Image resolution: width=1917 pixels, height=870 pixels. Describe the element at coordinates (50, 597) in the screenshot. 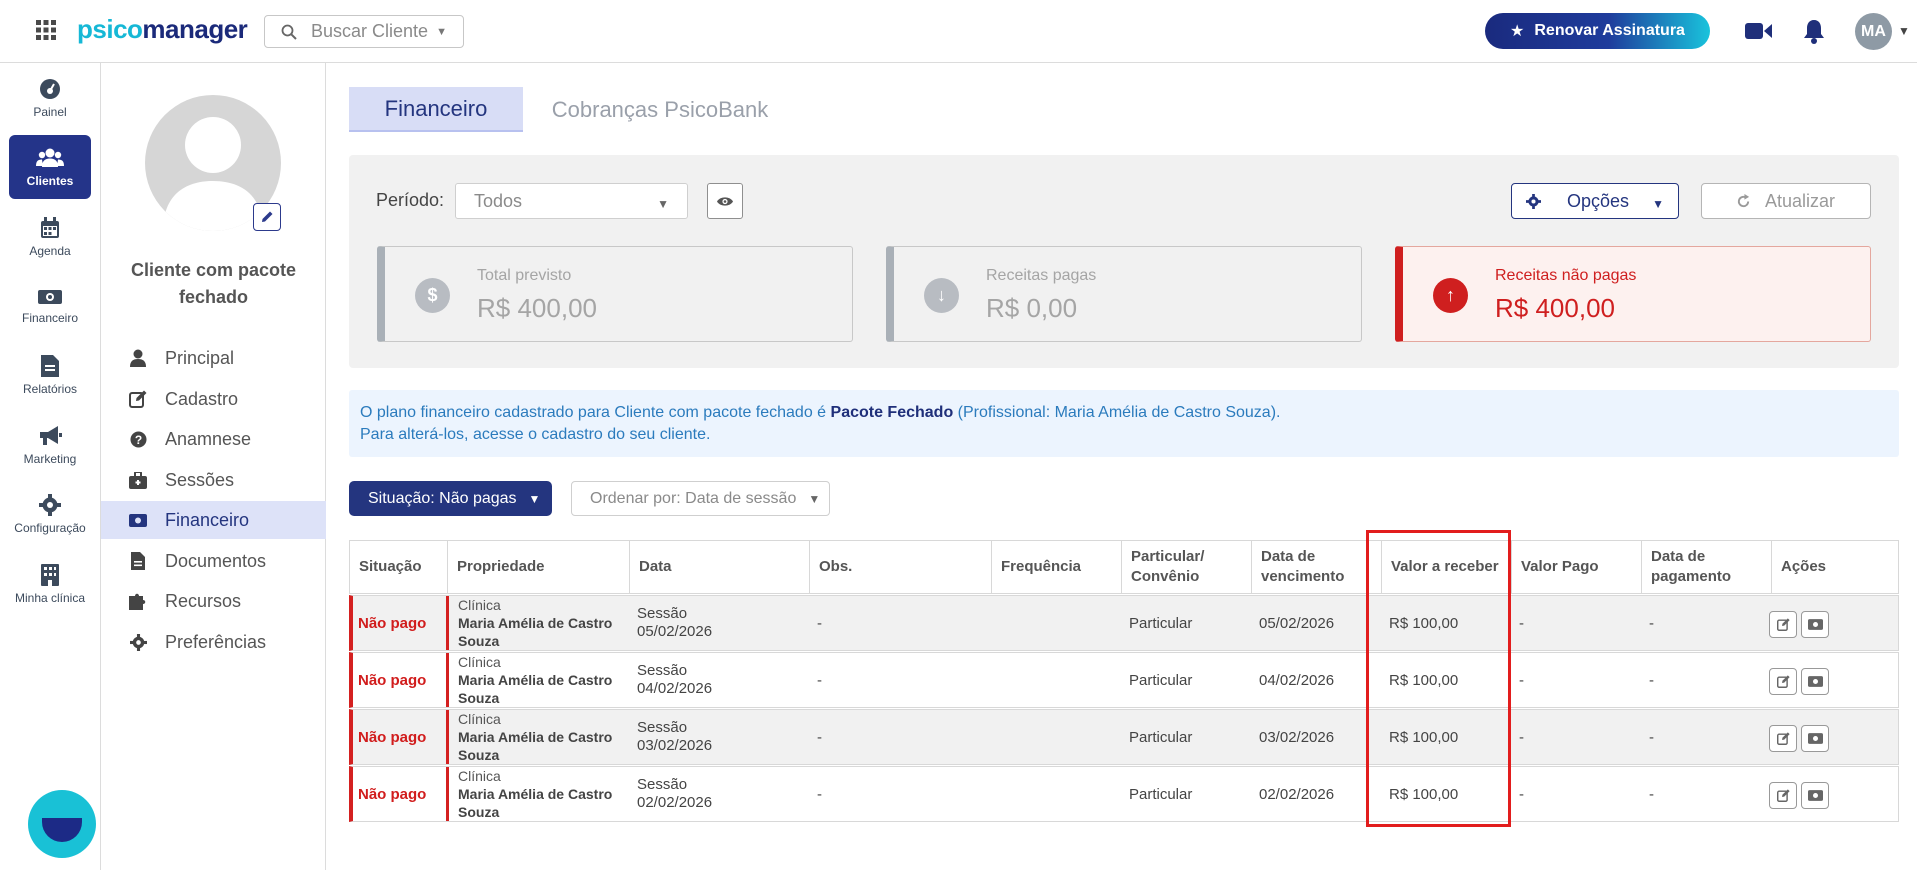

I see `nav-label: Minha clínica` at that location.